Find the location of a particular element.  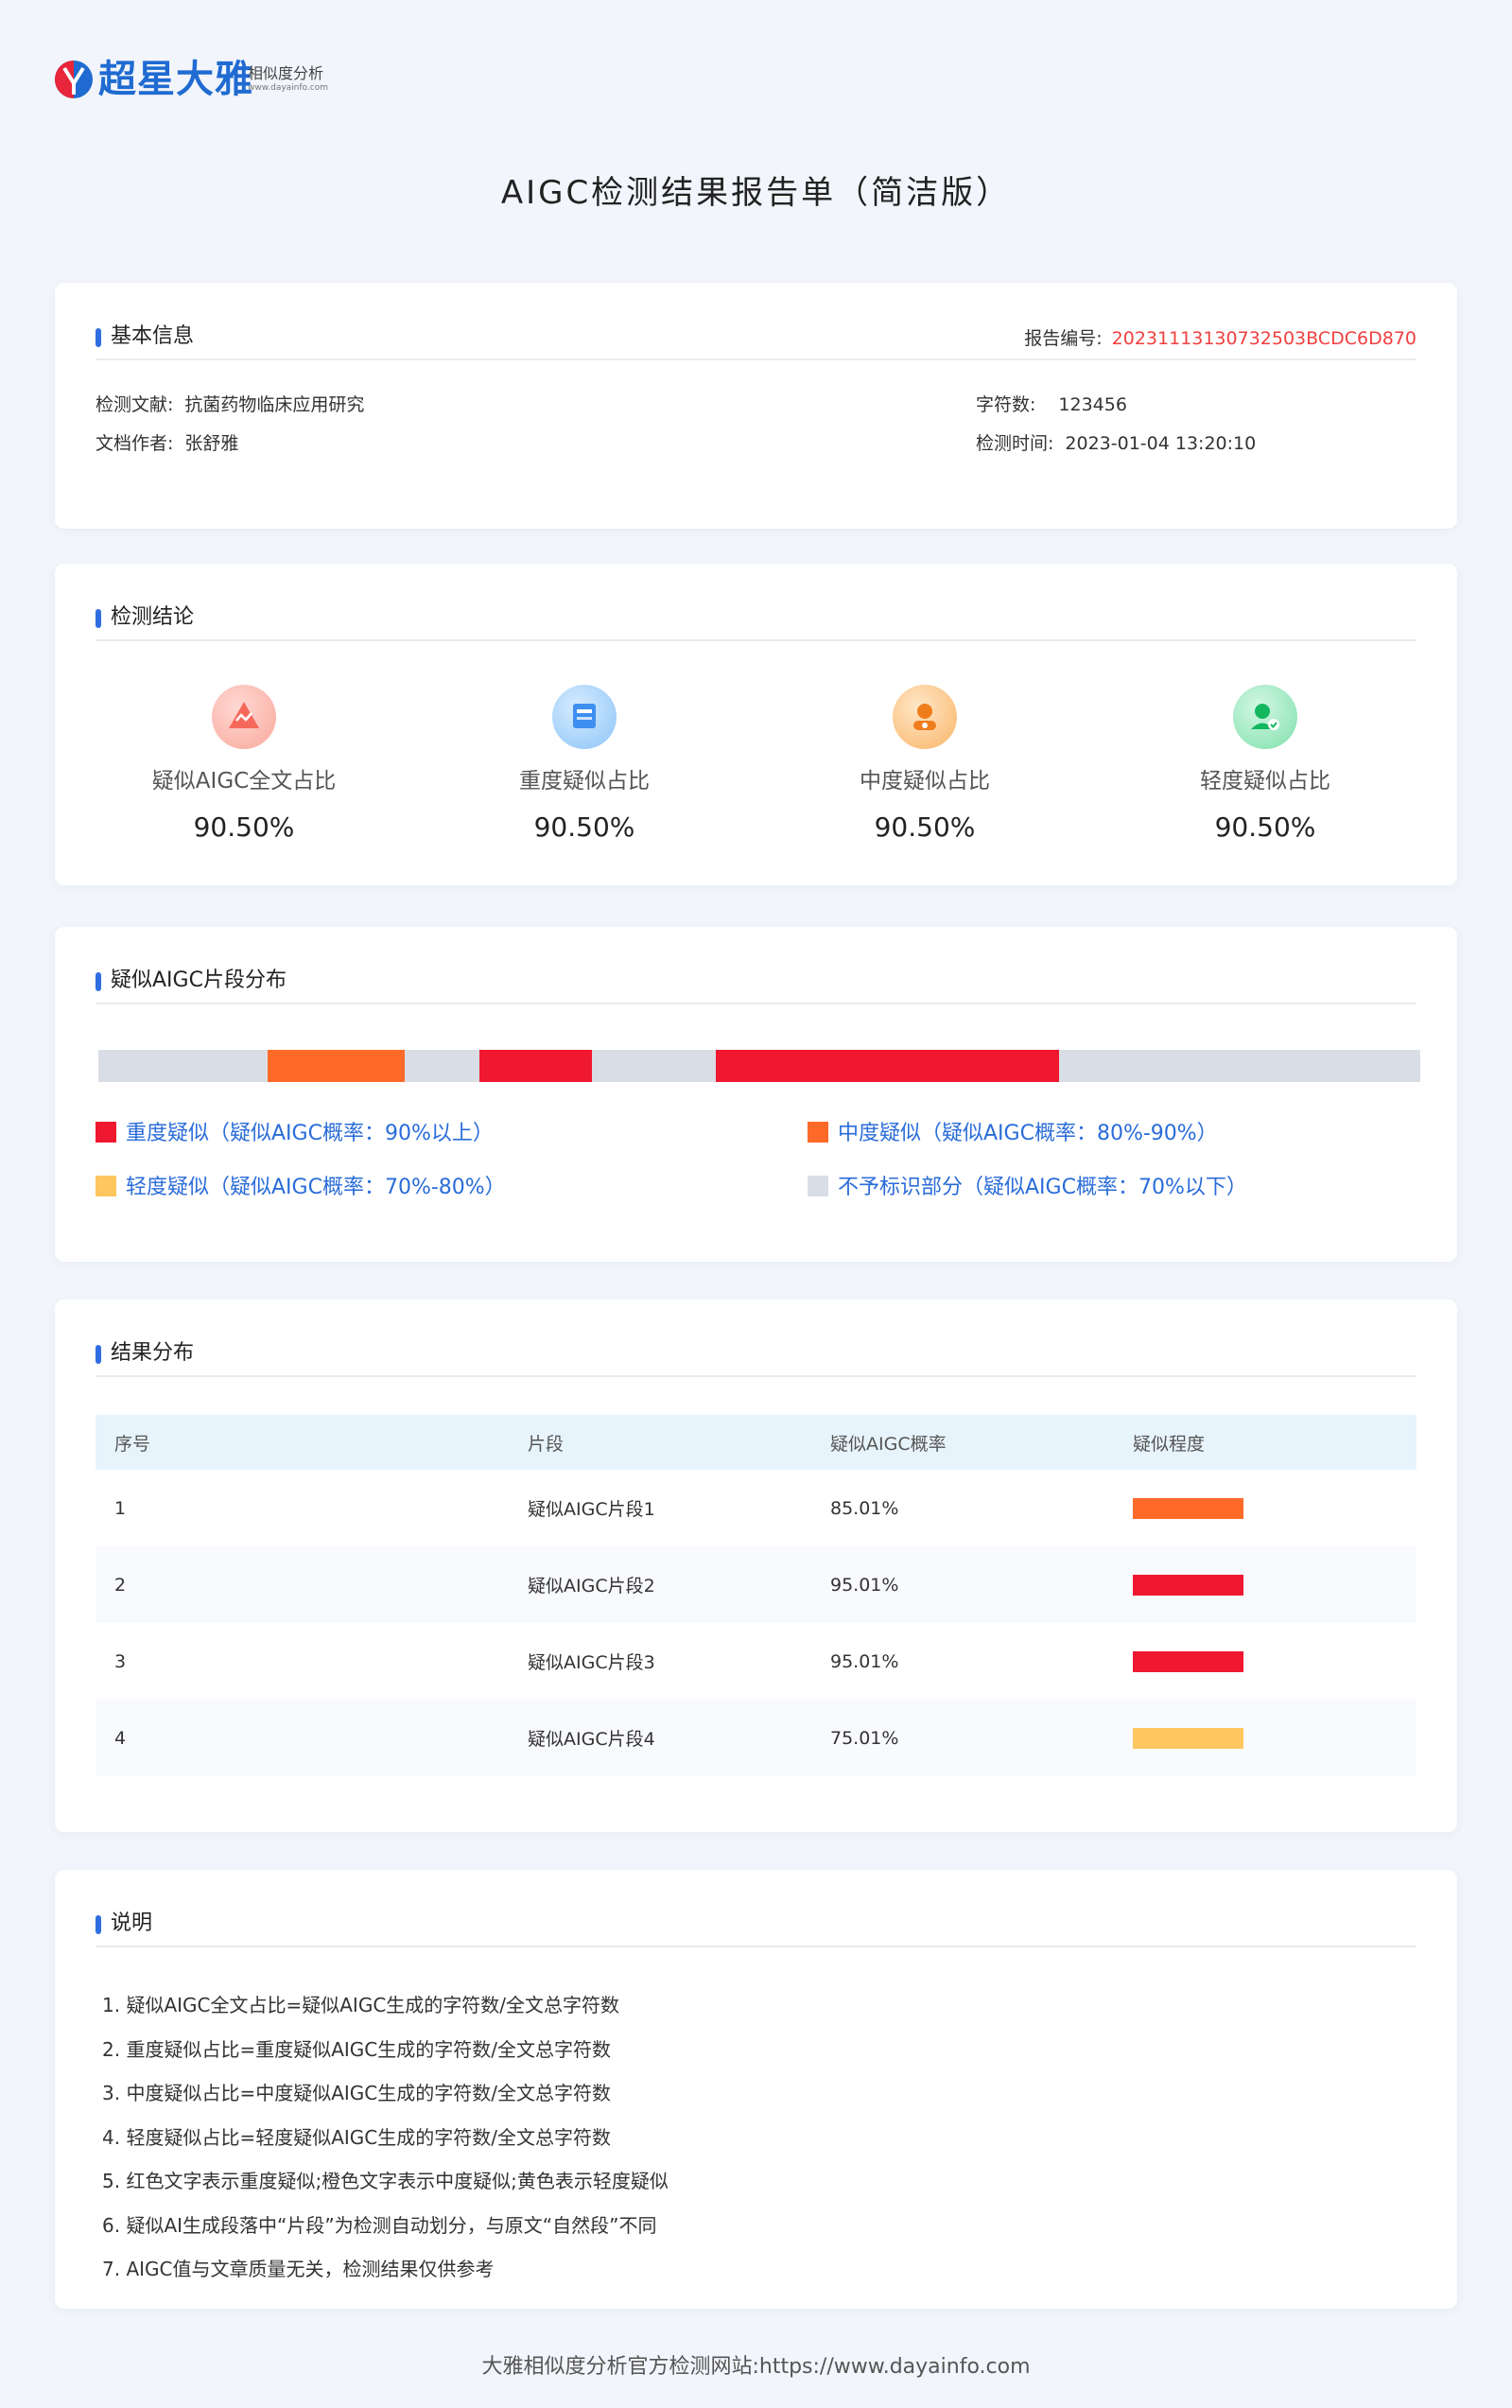

legend-none: 不予标识部分（疑似AIGC概率：70%以下） is located at coordinates (1027, 1188).